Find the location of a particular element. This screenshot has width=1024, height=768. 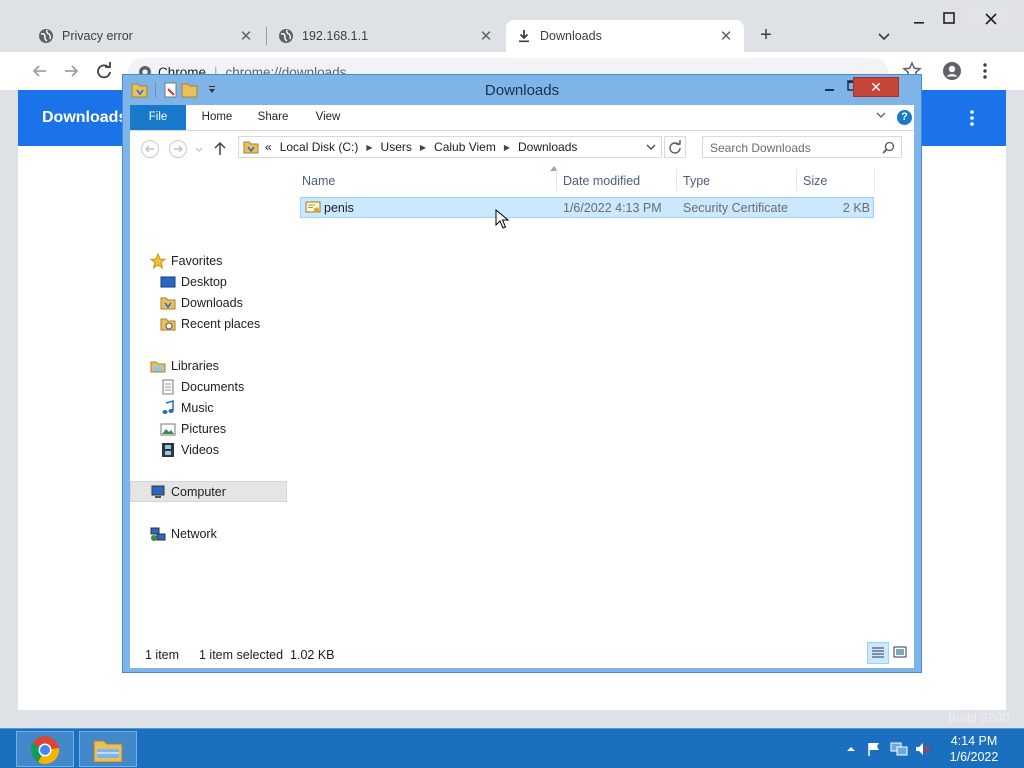

network-status-icon is located at coordinates (899, 749).